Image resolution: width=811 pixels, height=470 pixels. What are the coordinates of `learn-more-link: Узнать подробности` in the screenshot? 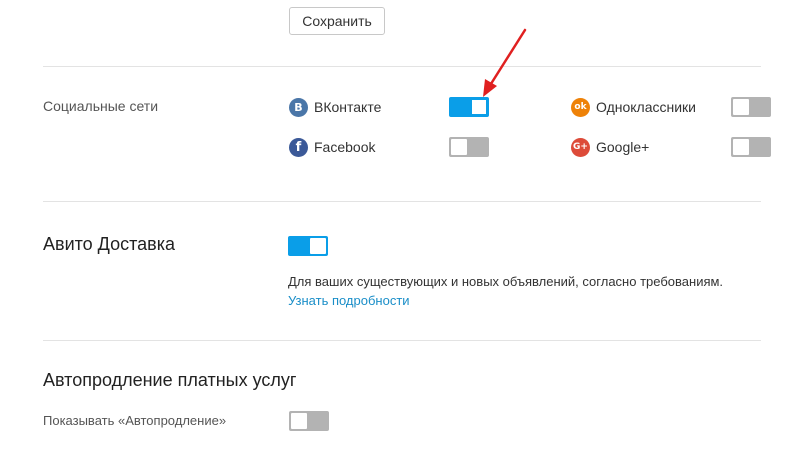 It's located at (349, 300).